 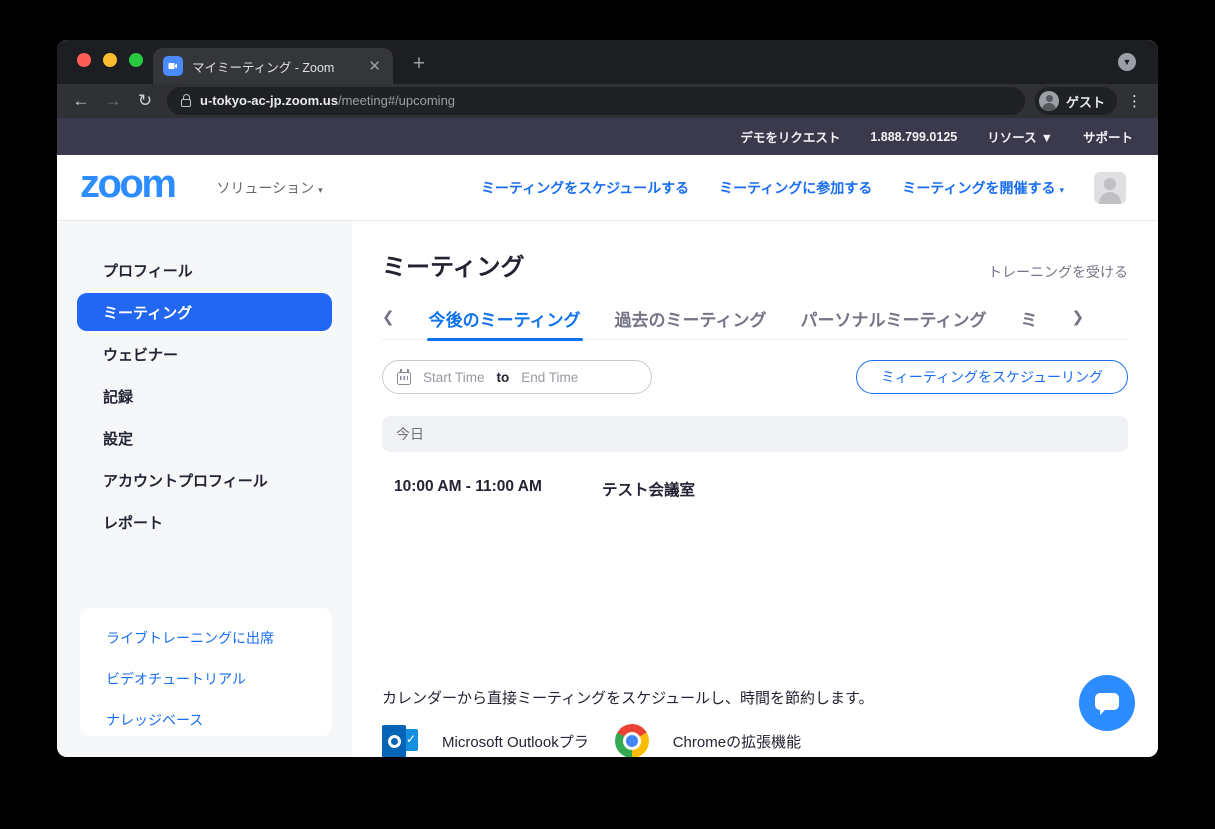 I want to click on join-meeting-link: ミーティングに参加する, so click(x=795, y=188).